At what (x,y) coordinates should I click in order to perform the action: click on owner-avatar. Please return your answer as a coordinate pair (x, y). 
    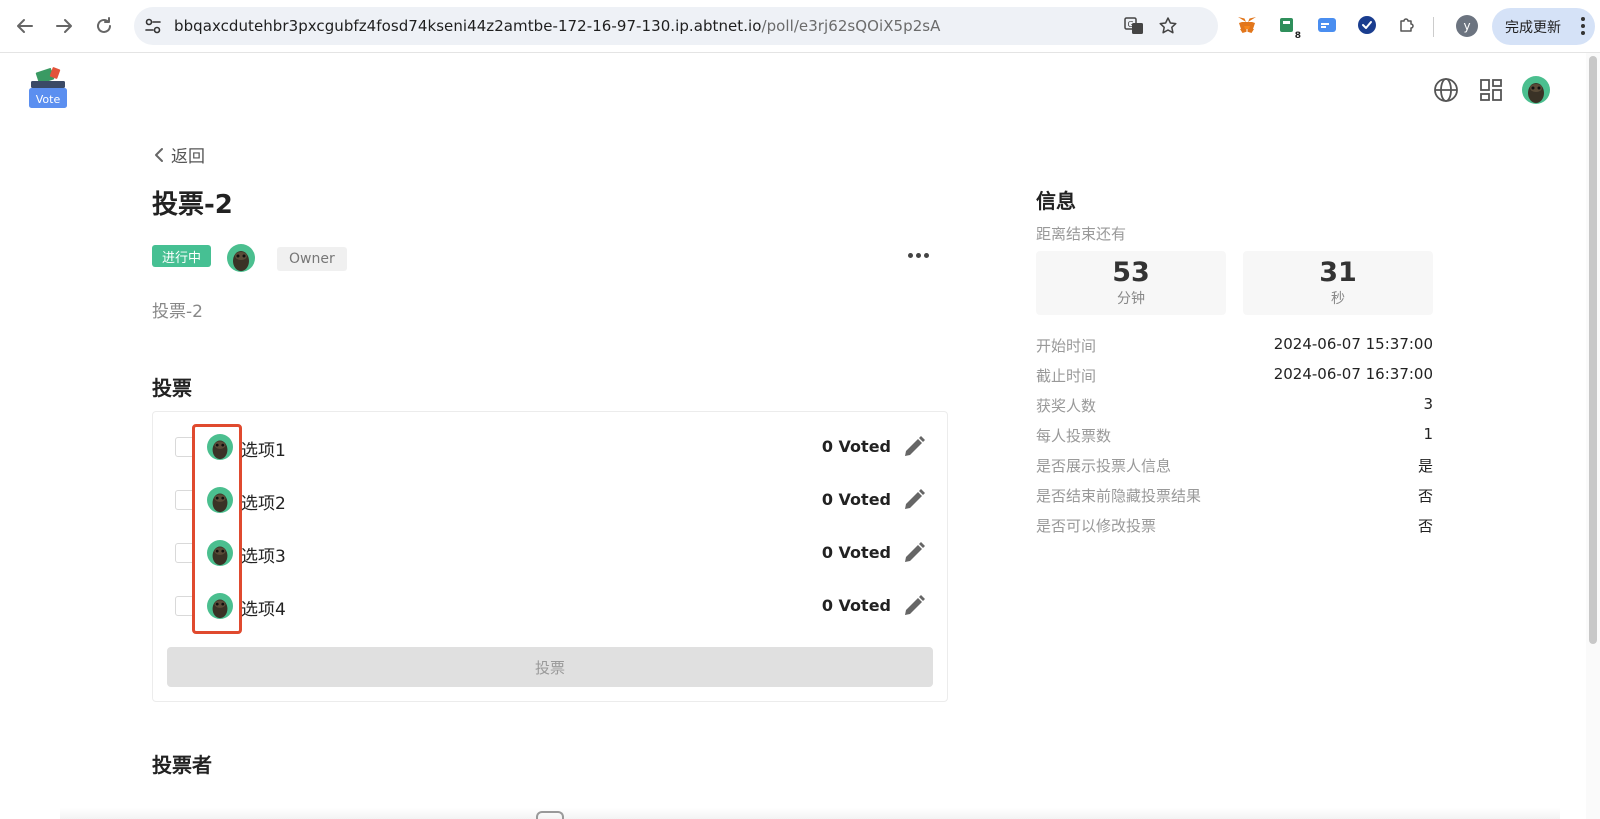
    Looking at the image, I should click on (241, 260).